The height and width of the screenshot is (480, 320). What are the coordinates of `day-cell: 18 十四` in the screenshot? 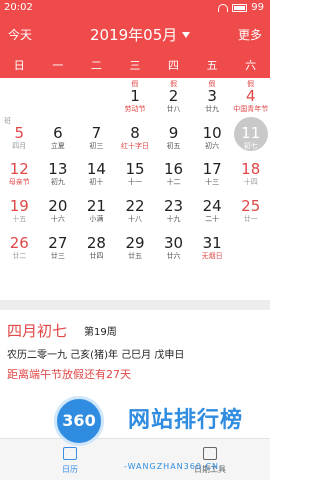 It's located at (250, 169).